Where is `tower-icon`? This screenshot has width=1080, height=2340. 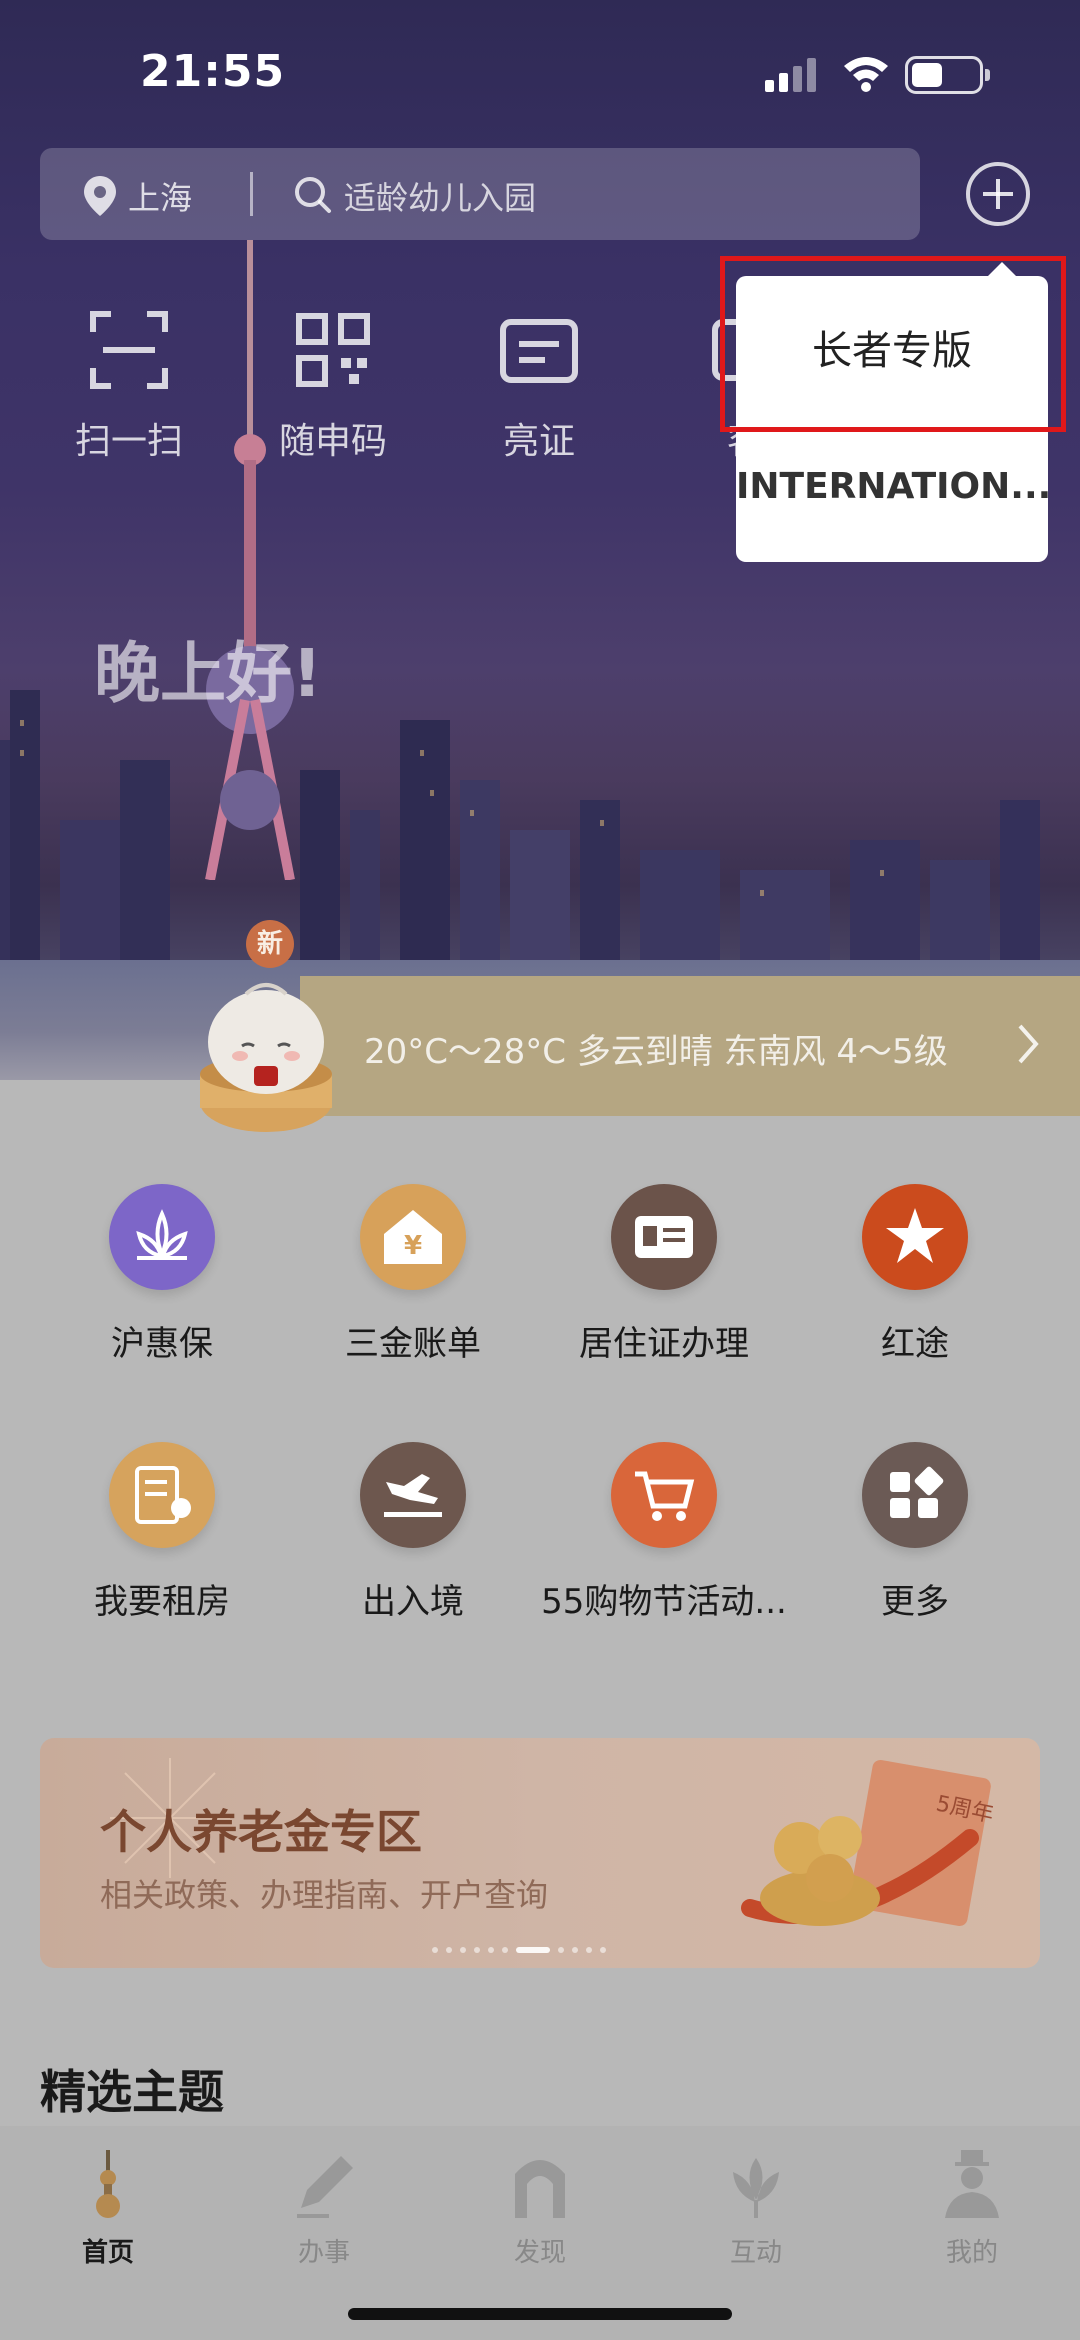 tower-icon is located at coordinates (108, 2184).